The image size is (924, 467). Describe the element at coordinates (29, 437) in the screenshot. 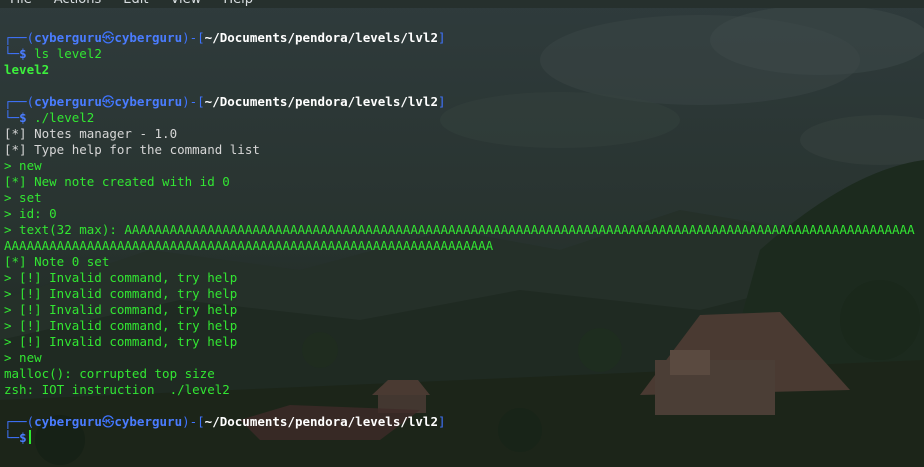

I see `text-cursor` at that location.